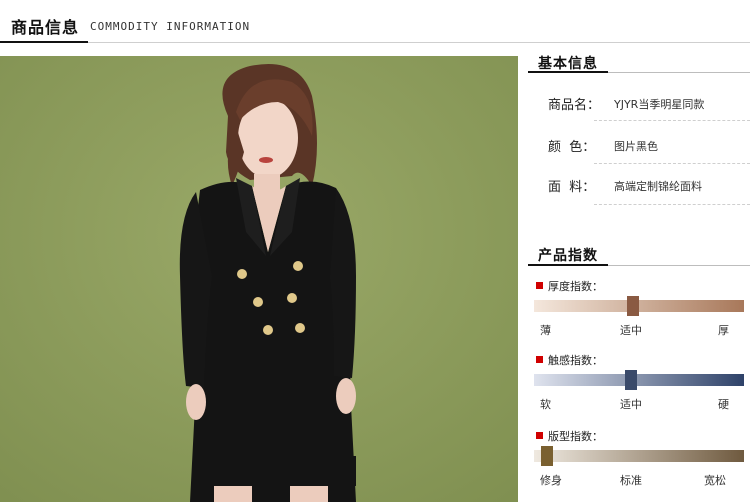 Image resolution: width=750 pixels, height=502 pixels. What do you see at coordinates (545, 404) in the screenshot?
I see `index-tick-low: 软` at bounding box center [545, 404].